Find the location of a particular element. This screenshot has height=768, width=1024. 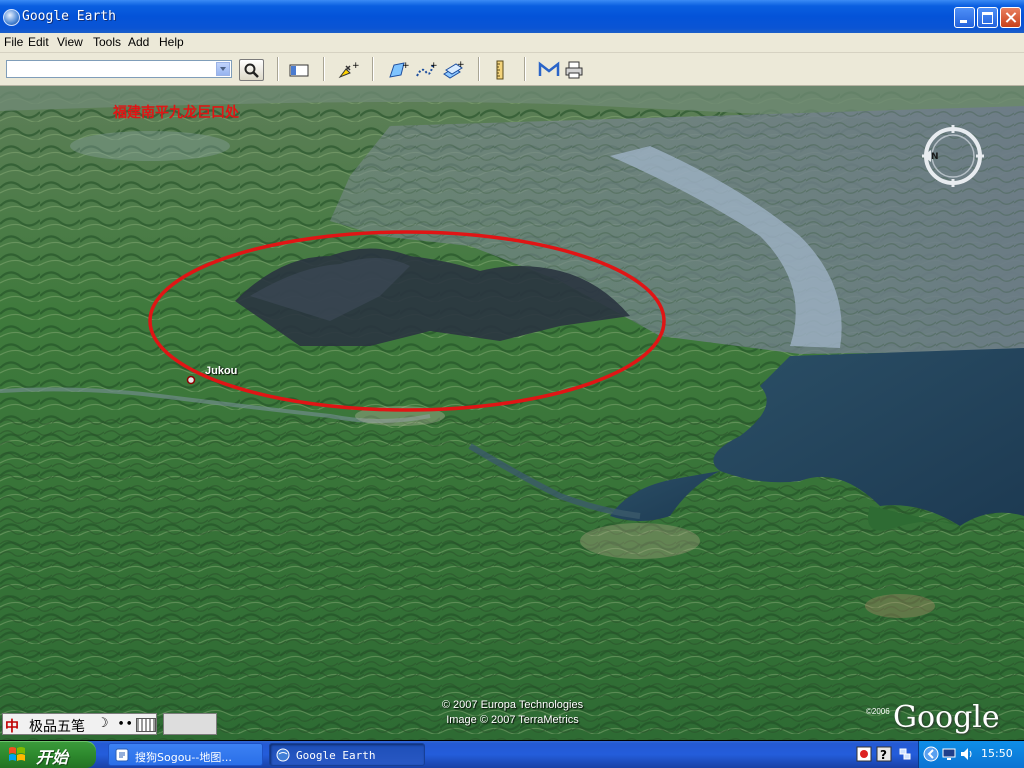

svg-text: N is located at coordinates (935, 157).